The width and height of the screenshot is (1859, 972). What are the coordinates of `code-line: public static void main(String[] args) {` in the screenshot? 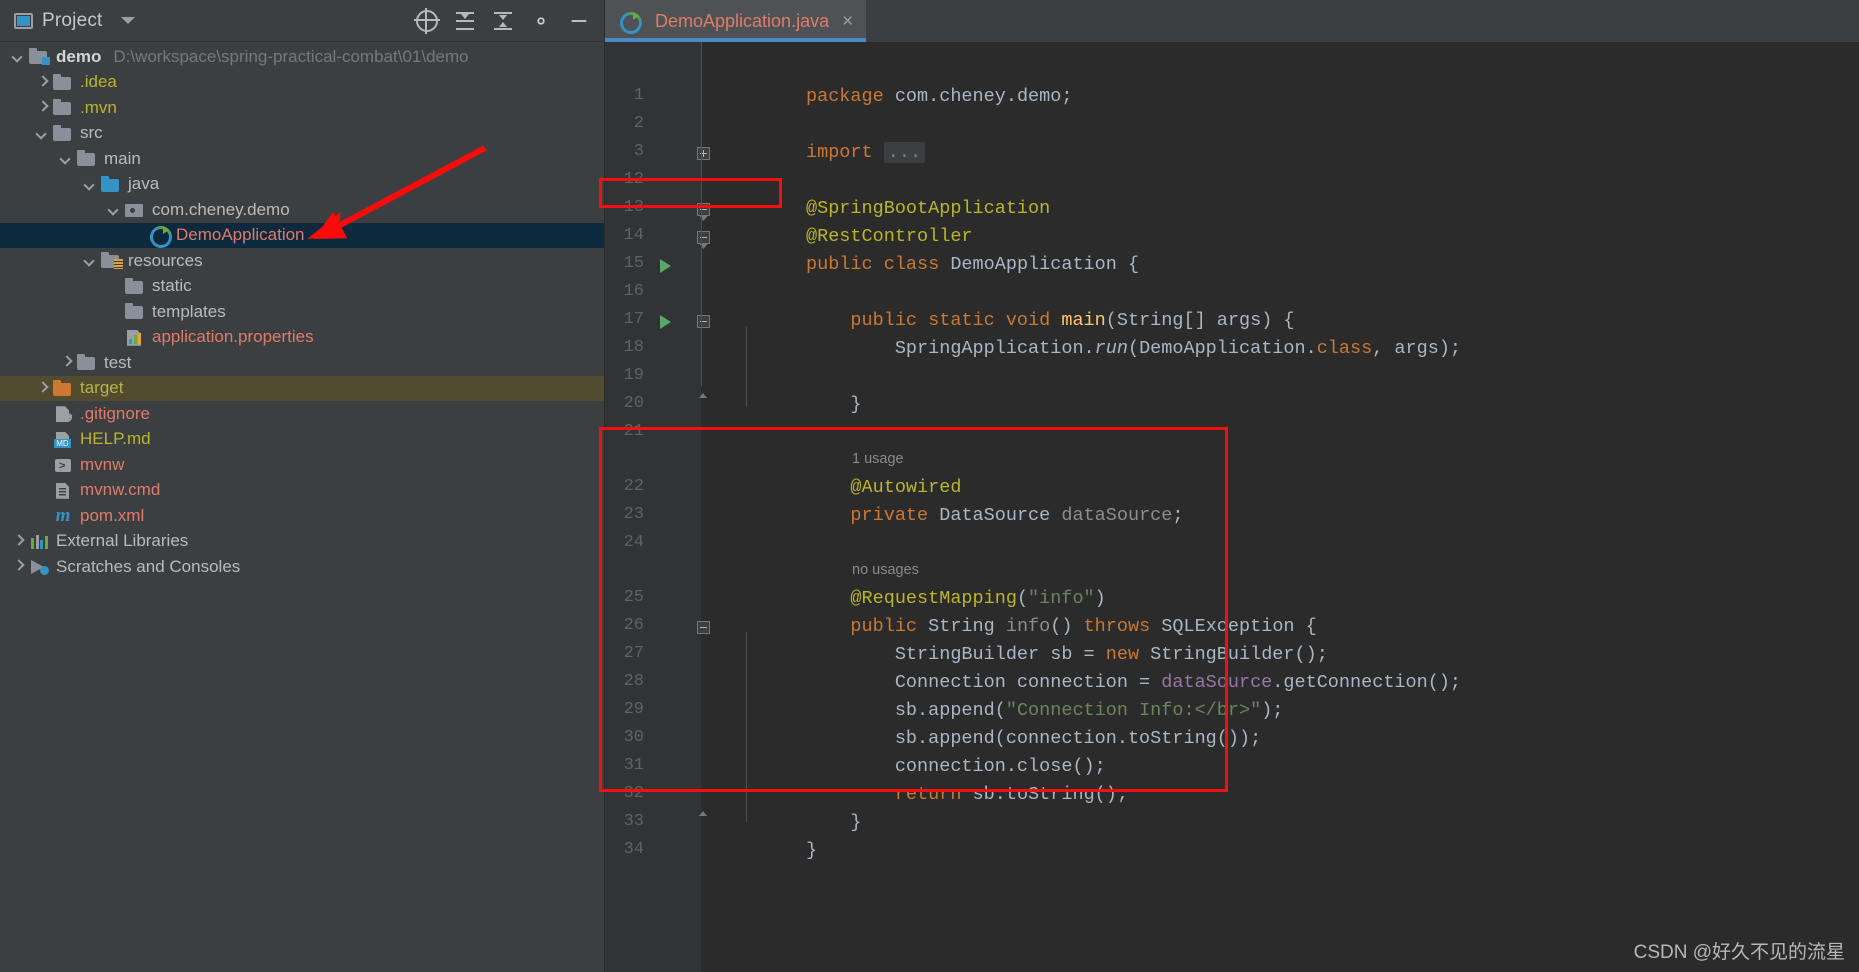 It's located at (1050, 320).